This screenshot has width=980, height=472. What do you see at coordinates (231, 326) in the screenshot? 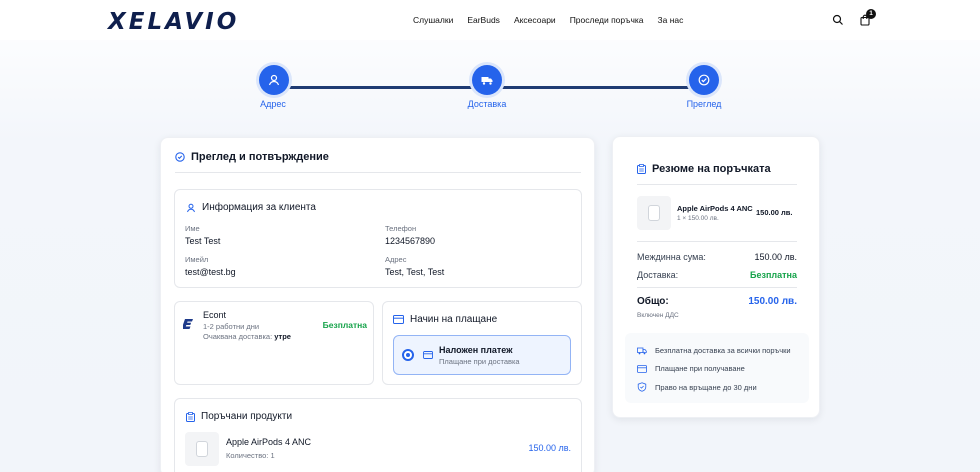
I see `delivery-days: 1-2 работни дни` at bounding box center [231, 326].